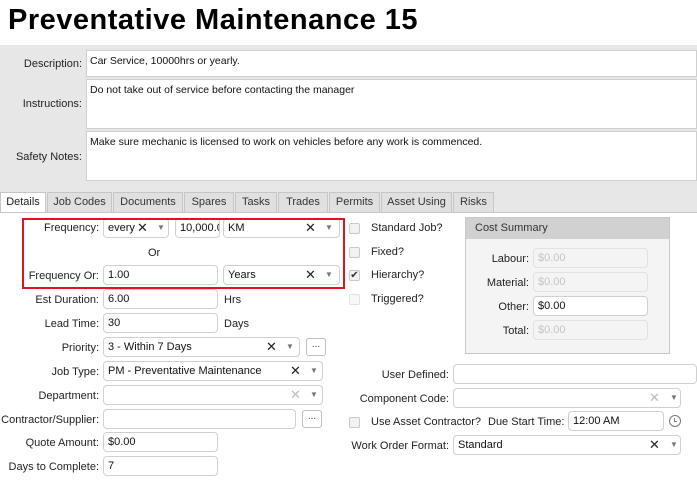 This screenshot has height=481, width=697. Describe the element at coordinates (480, 445) in the screenshot. I see `work-order-format-value: Standard` at that location.